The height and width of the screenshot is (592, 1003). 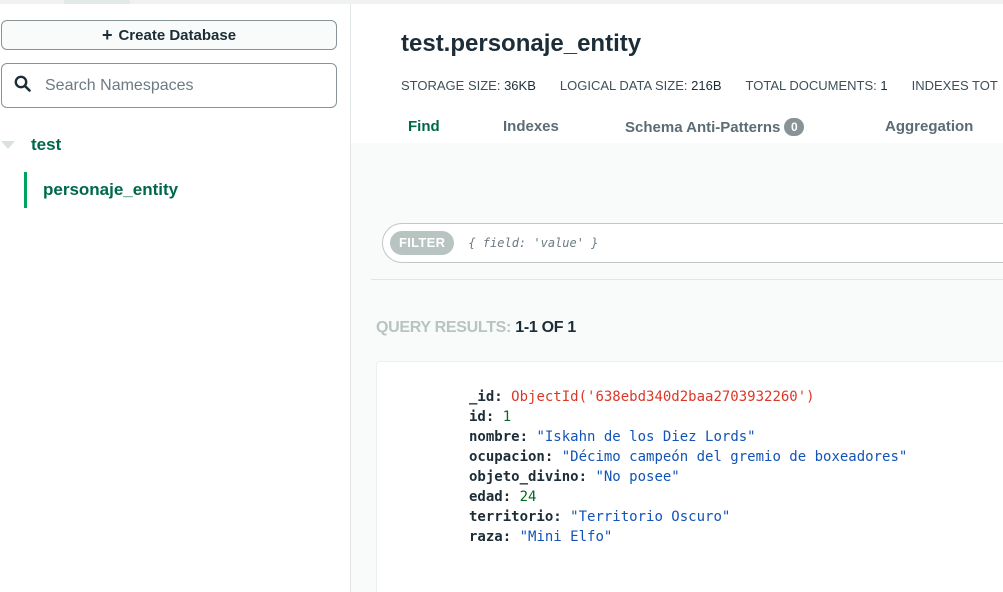 I want to click on count-badge: 0, so click(x=794, y=127).